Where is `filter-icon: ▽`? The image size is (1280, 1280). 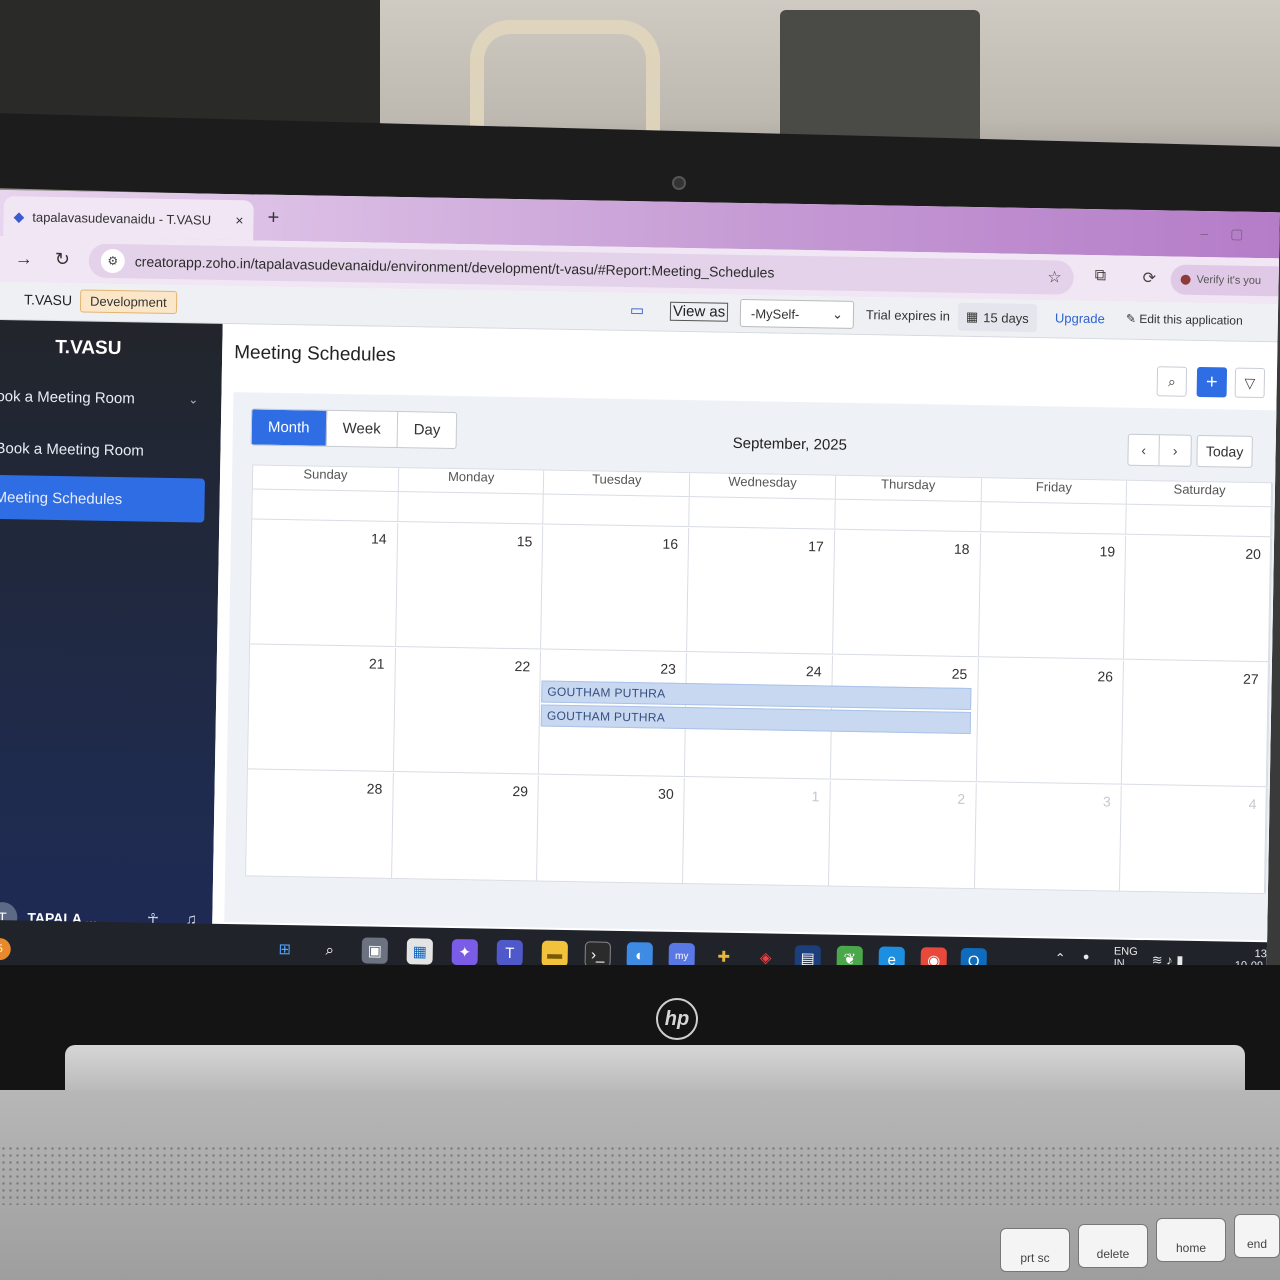
filter-icon: ▽ is located at coordinates (1250, 383).